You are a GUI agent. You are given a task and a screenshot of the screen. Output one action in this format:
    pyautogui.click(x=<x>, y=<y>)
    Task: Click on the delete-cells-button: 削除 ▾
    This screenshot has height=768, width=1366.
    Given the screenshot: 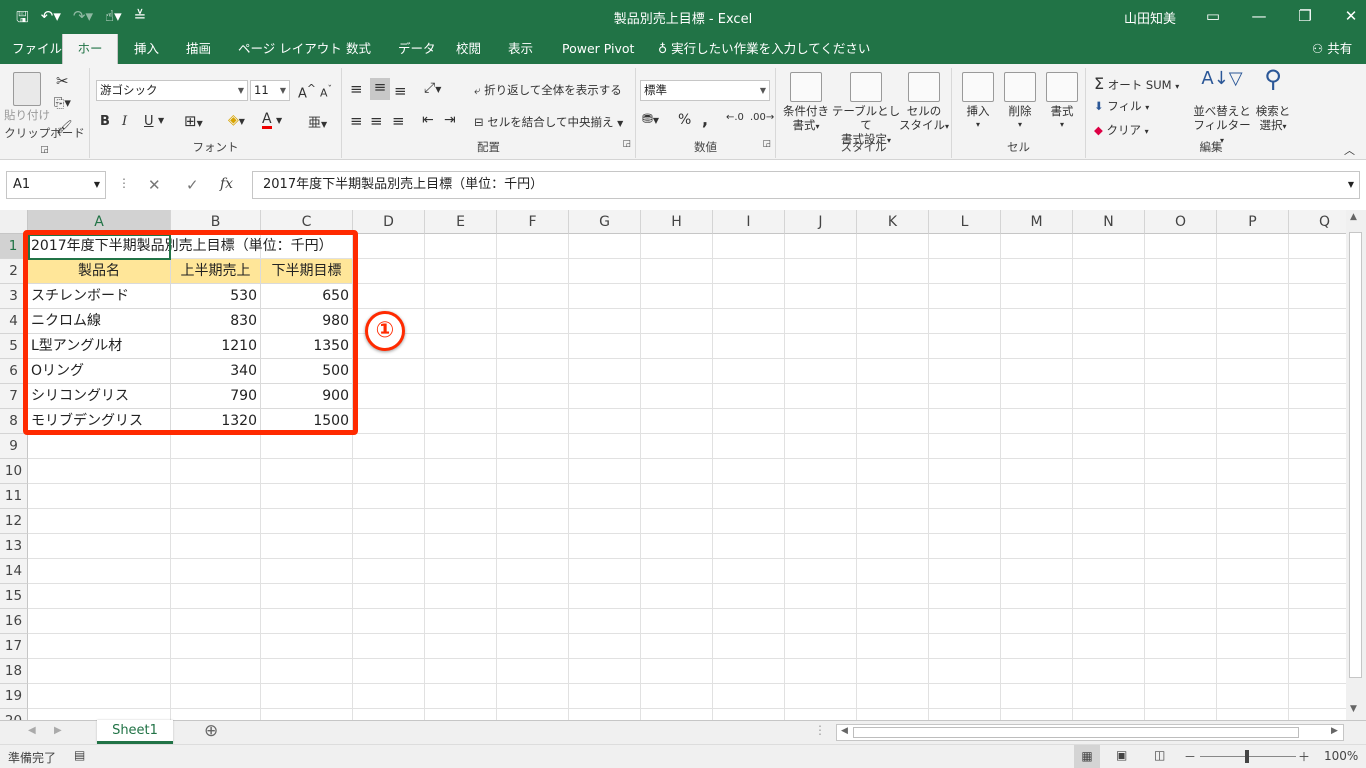 What is the action you would take?
    pyautogui.click(x=1020, y=102)
    